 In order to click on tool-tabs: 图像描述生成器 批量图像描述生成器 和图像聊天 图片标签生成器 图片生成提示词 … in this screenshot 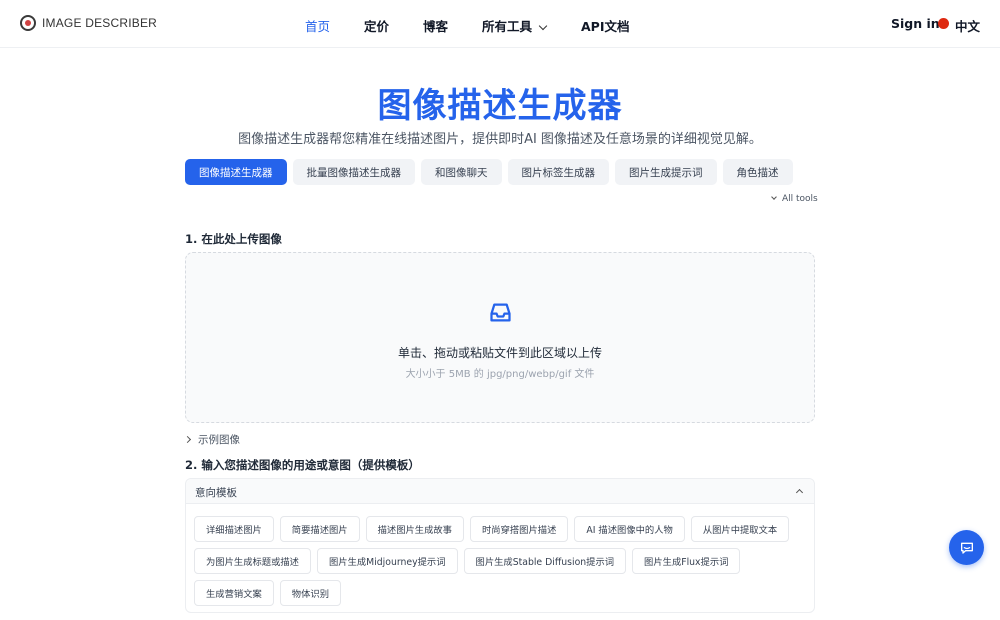, I will do `click(489, 172)`.